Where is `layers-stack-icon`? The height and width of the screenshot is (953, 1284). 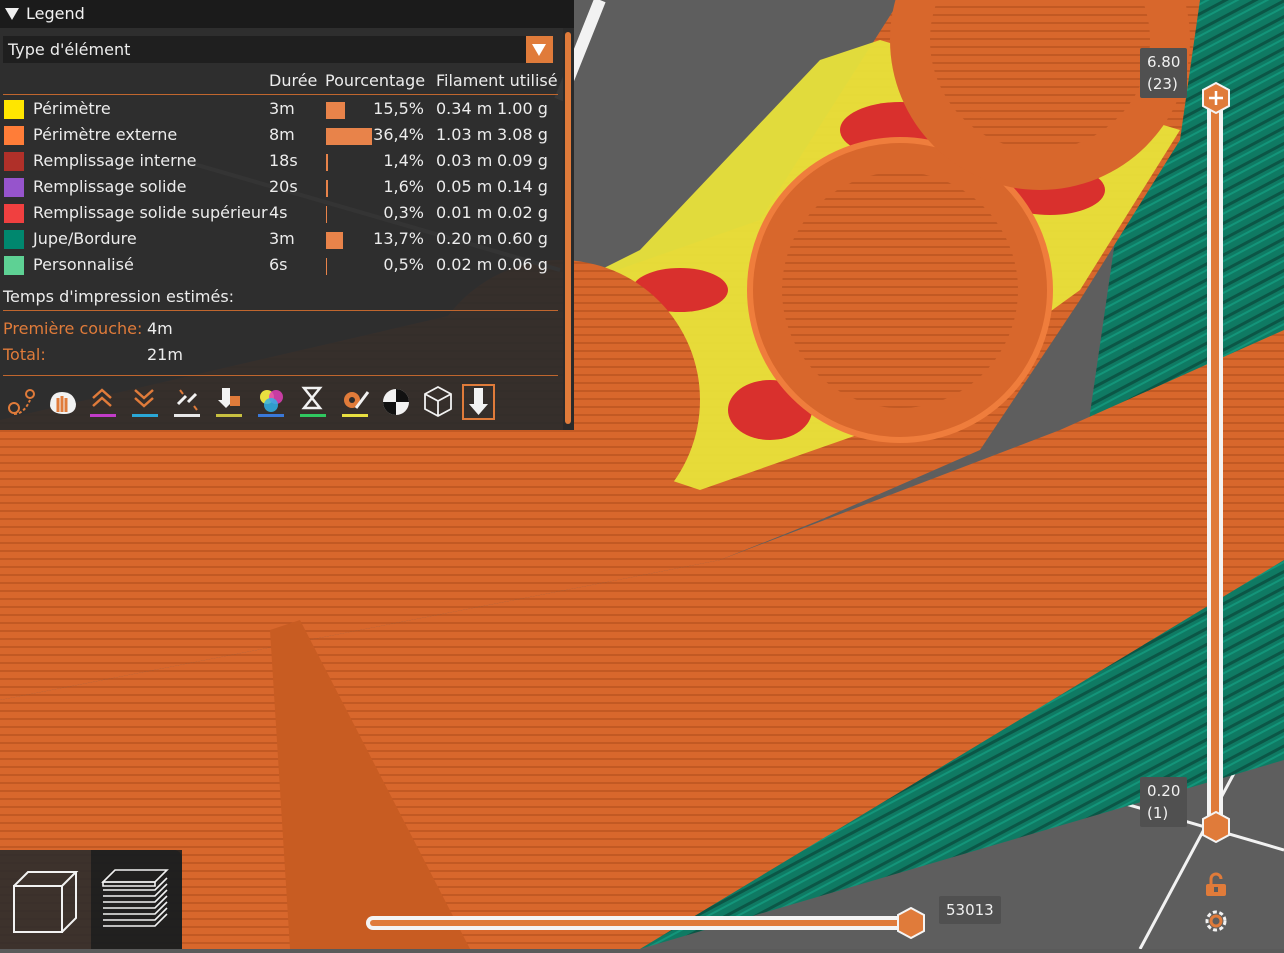 layers-stack-icon is located at coordinates (135, 898).